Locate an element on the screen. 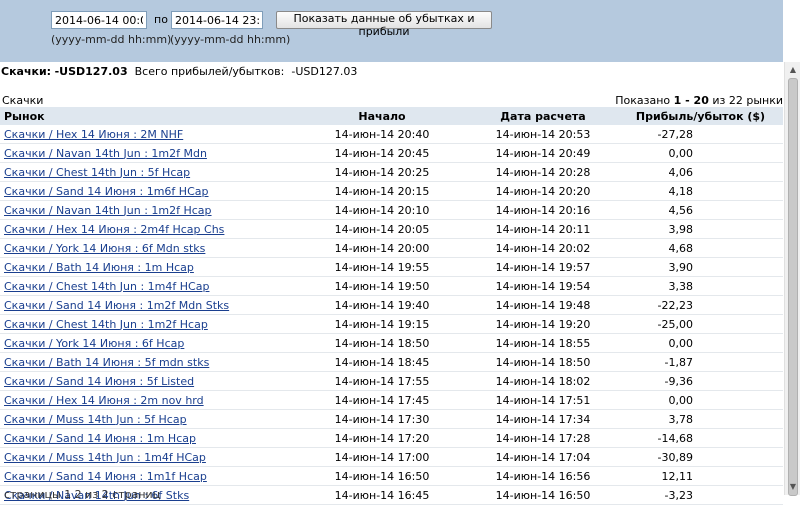 This screenshot has width=800, height=505. market-link: Скачки / Chest 14th Jun : 1m4f HCap is located at coordinates (106, 286).